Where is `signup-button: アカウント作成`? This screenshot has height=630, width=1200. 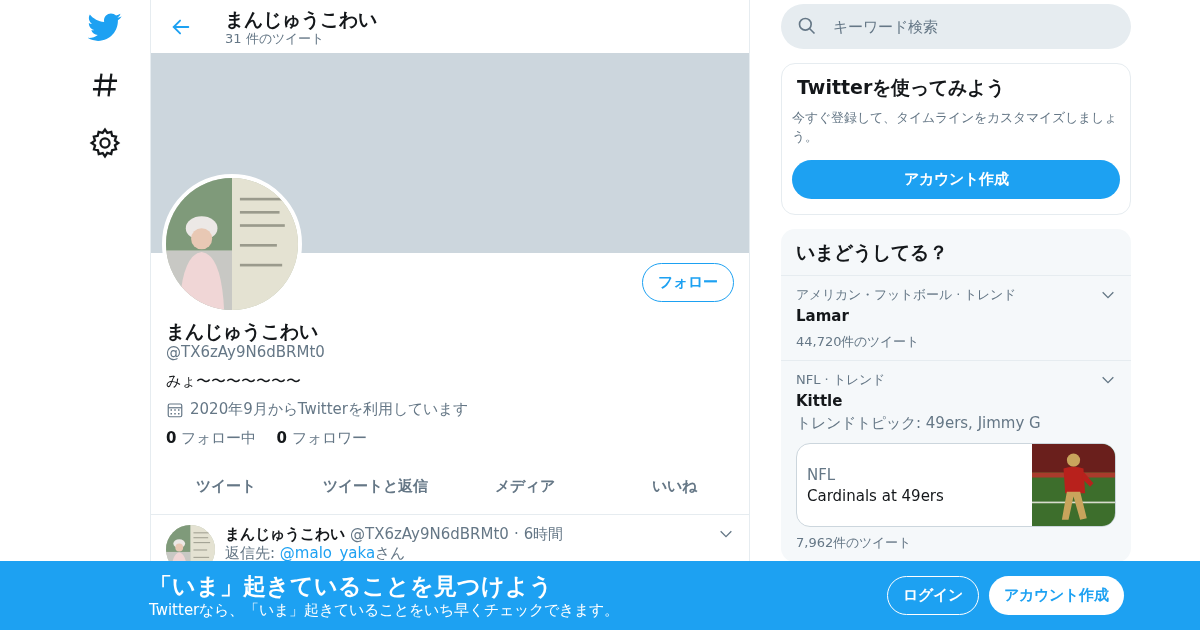
signup-button: アカウント作成 is located at coordinates (1056, 595).